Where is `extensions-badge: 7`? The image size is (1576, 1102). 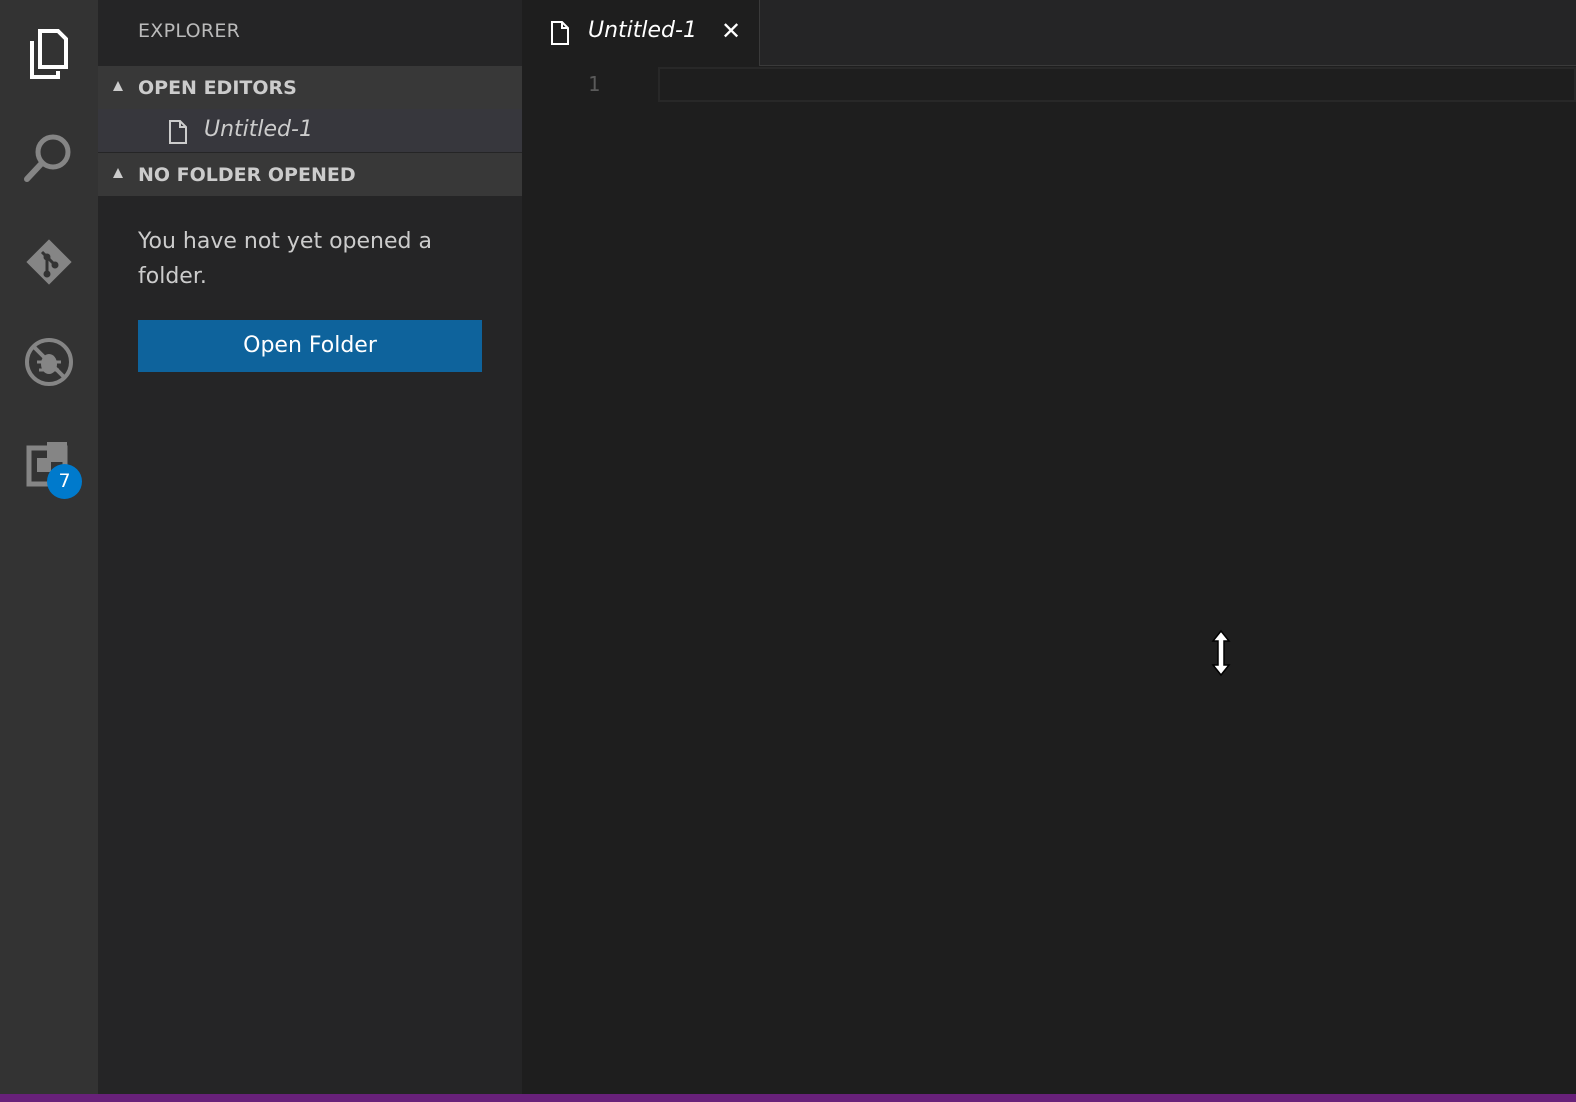
extensions-badge: 7 is located at coordinates (64, 481).